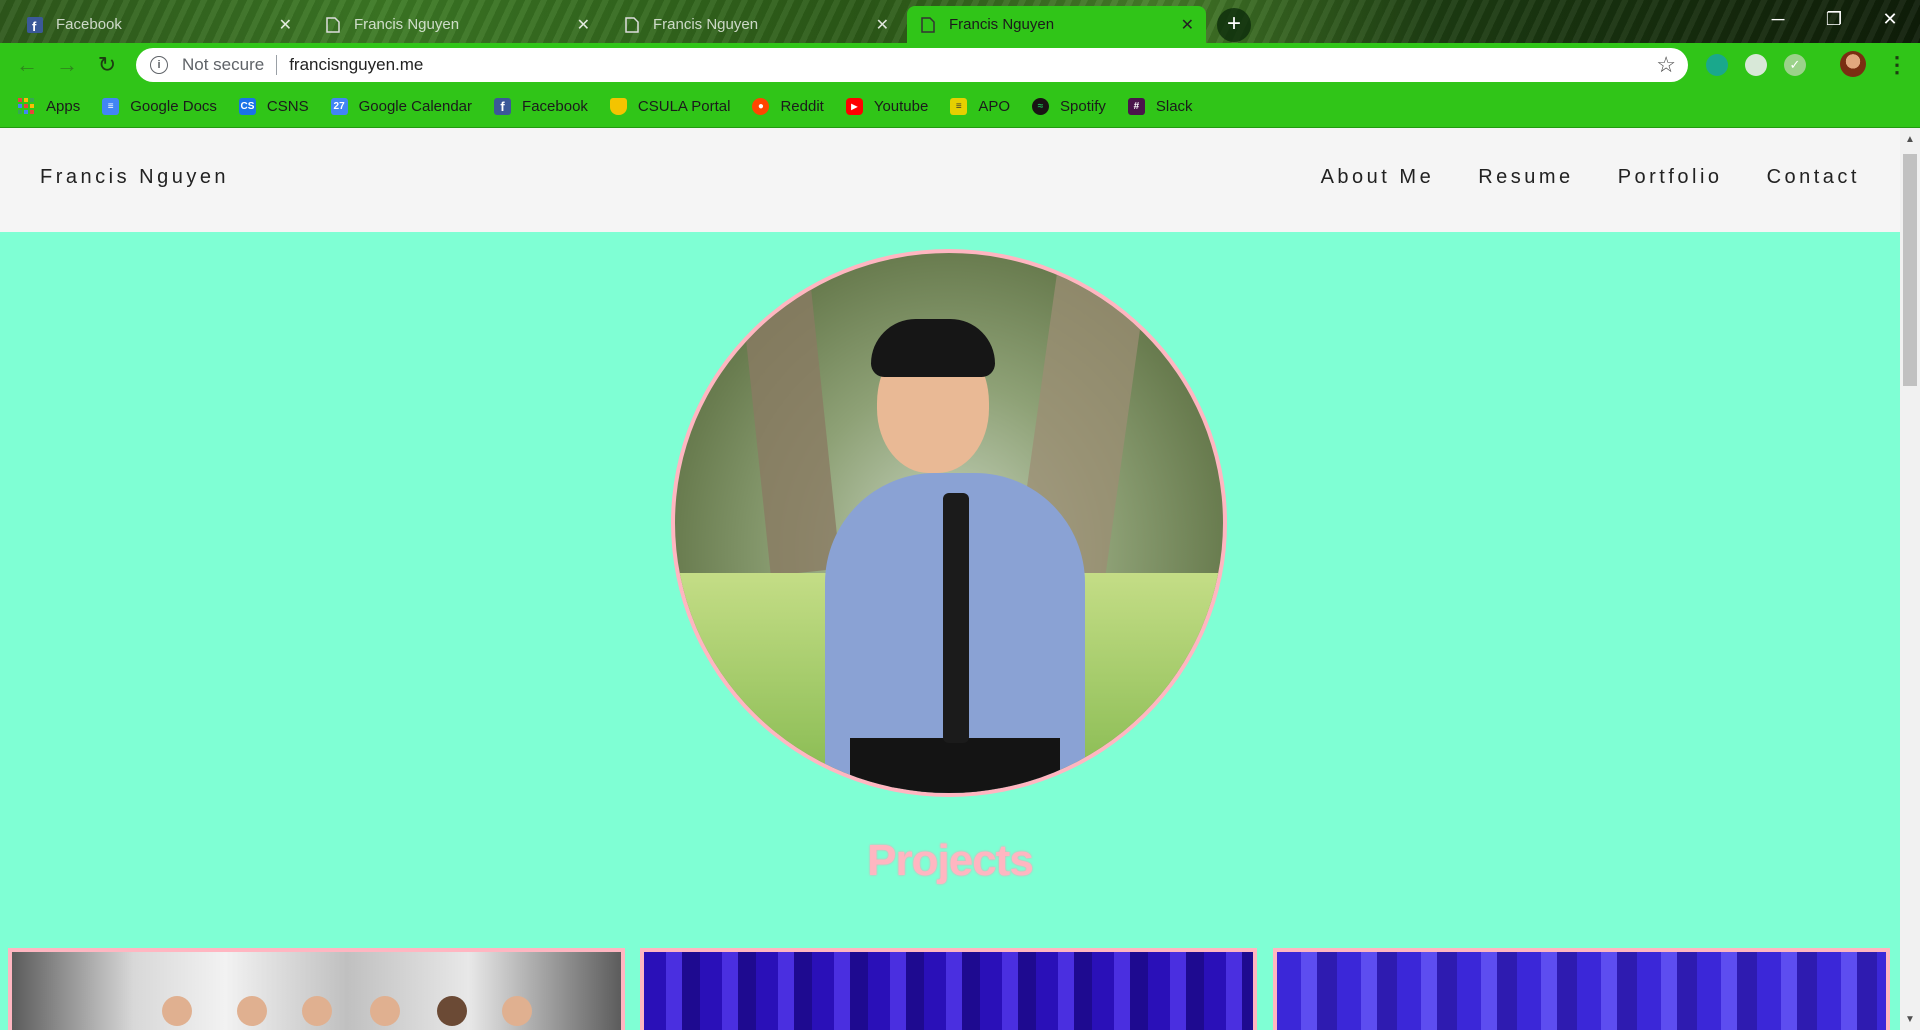  I want to click on svg-text: f, so click(34, 26).